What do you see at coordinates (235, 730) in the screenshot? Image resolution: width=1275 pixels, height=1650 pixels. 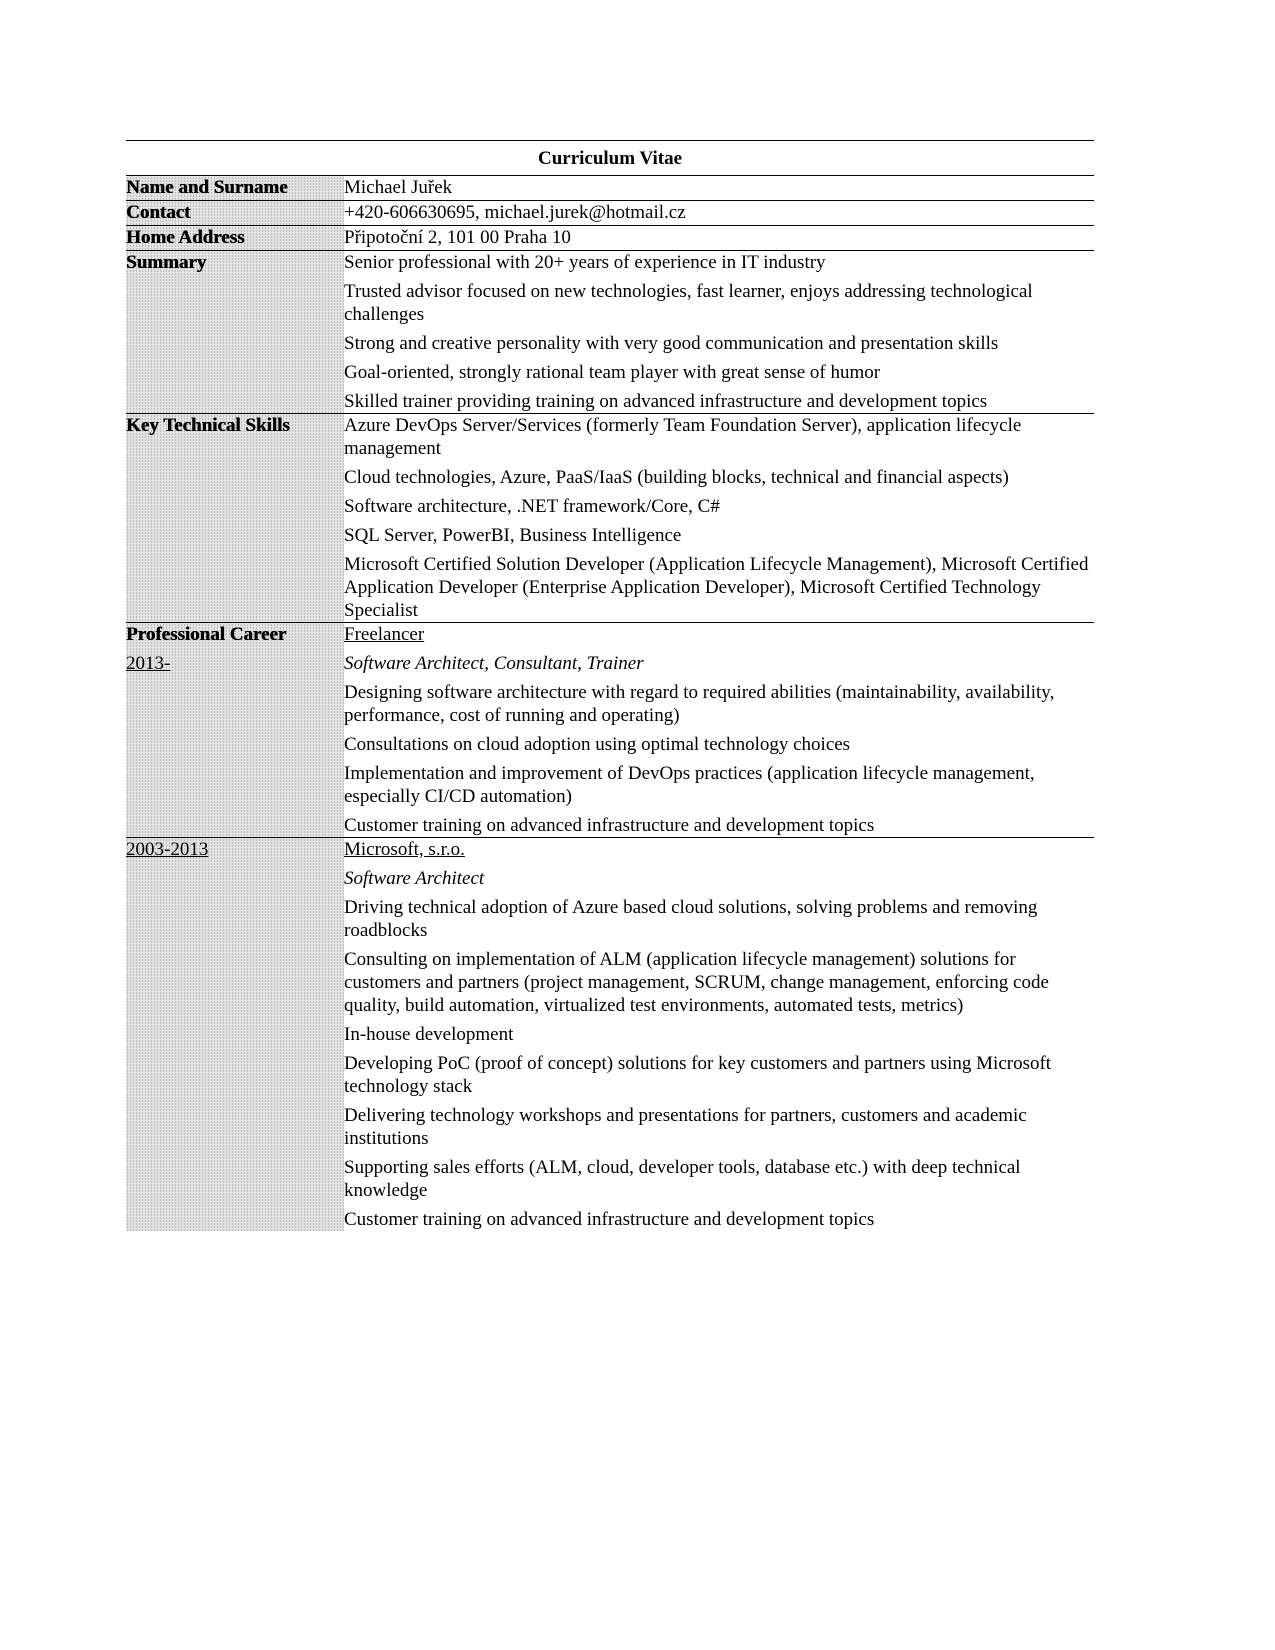 I see `career-label-cell: Professional Career 2013-` at bounding box center [235, 730].